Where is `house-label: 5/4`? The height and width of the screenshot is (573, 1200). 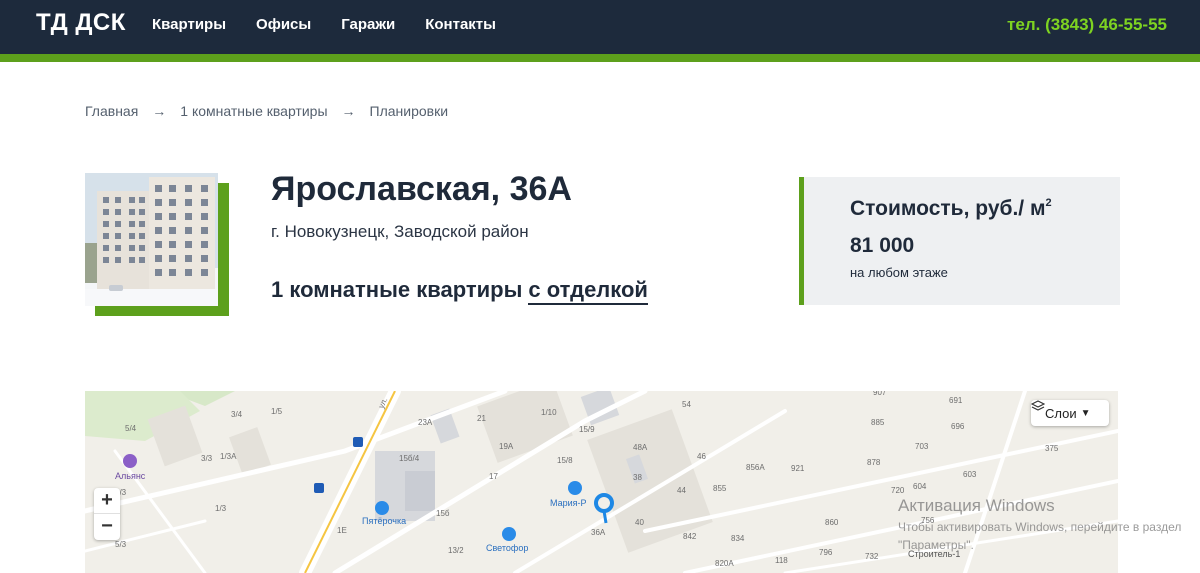
house-label: 5/4 is located at coordinates (131, 428).